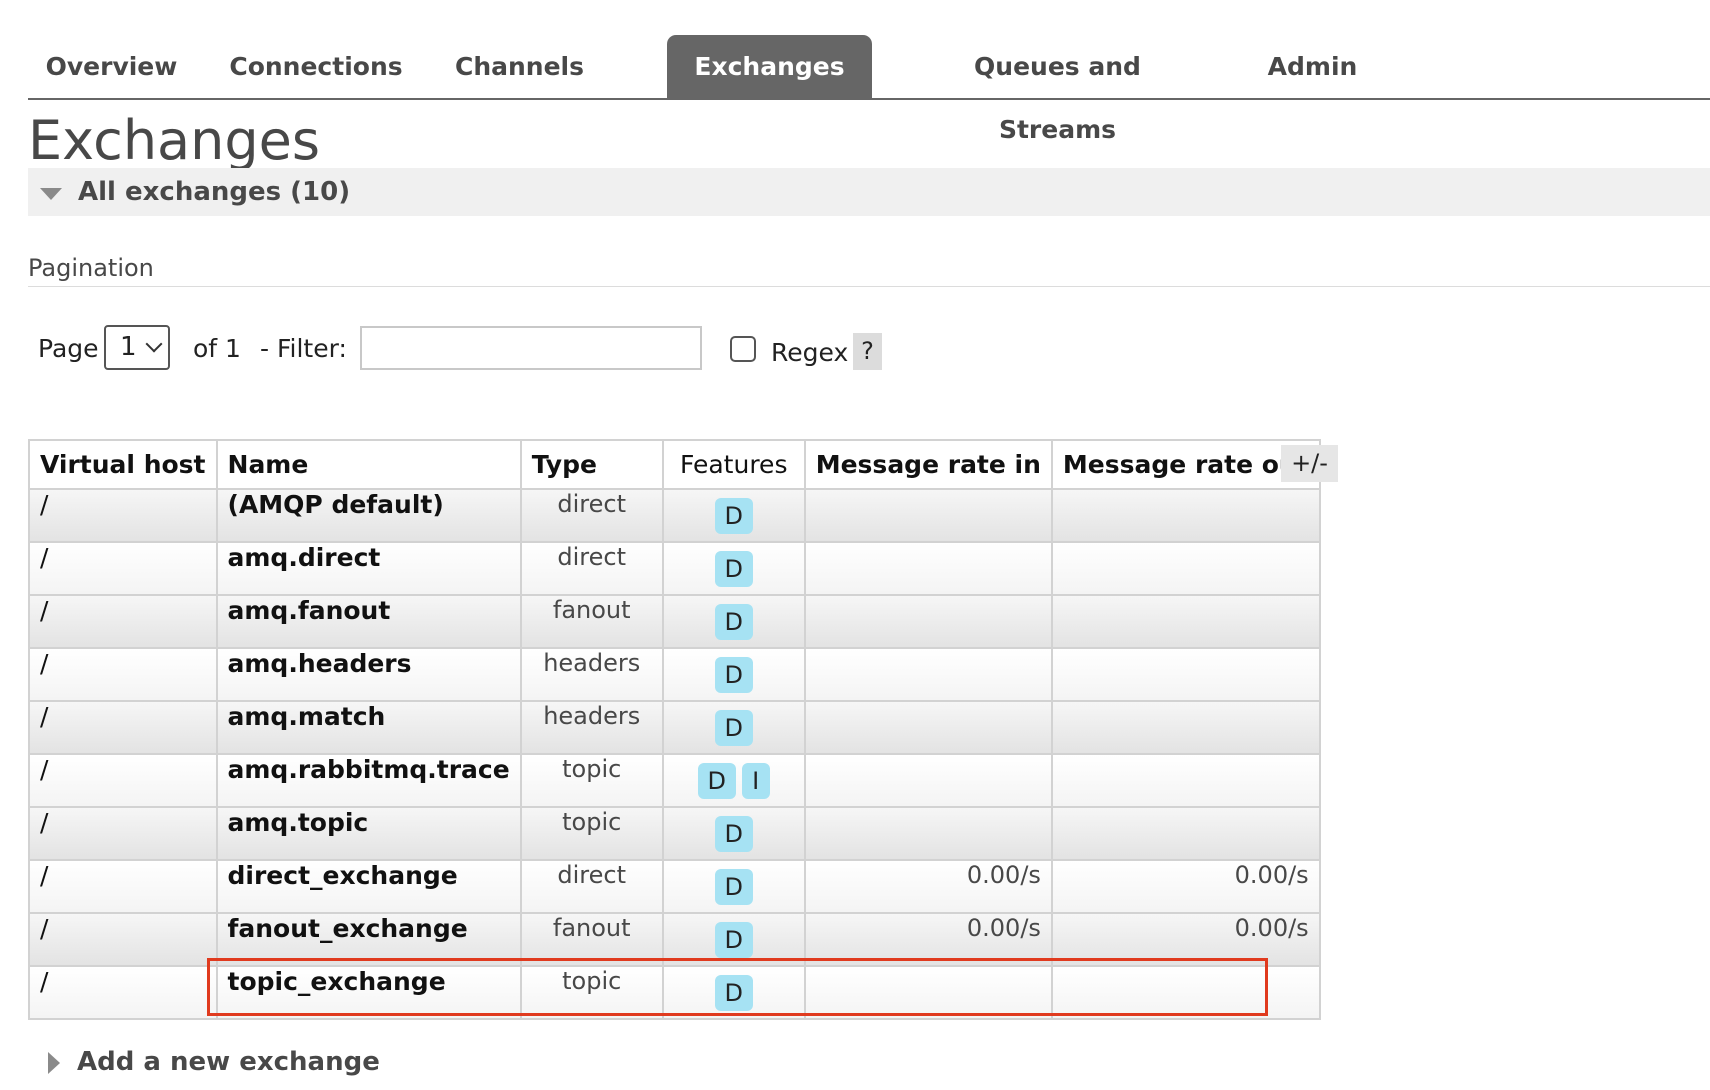  I want to click on exchange-name-link: fanout_exchange, so click(368, 939).